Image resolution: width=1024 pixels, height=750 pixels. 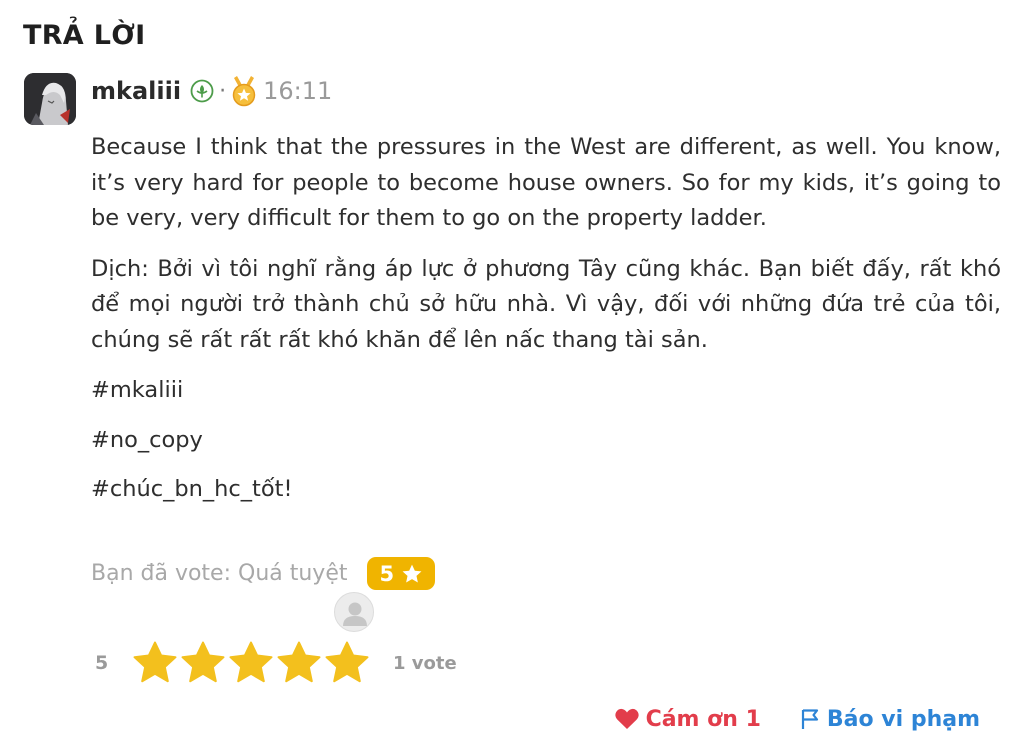 What do you see at coordinates (903, 719) in the screenshot?
I see `report-label: Báo vi phạm` at bounding box center [903, 719].